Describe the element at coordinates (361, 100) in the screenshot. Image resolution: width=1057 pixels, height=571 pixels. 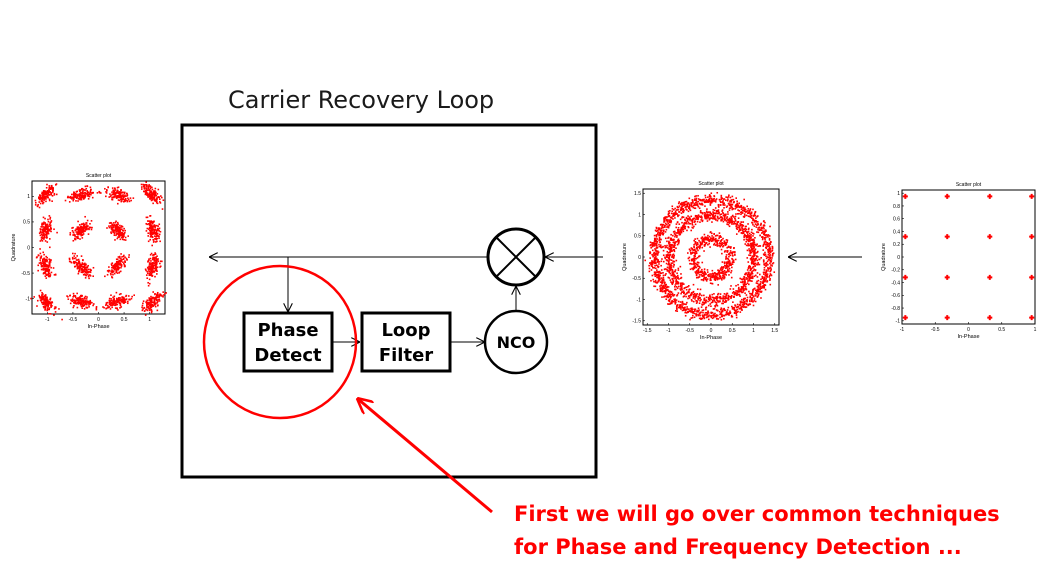
I see `diagram-title: Carrier Recovery Loop` at that location.